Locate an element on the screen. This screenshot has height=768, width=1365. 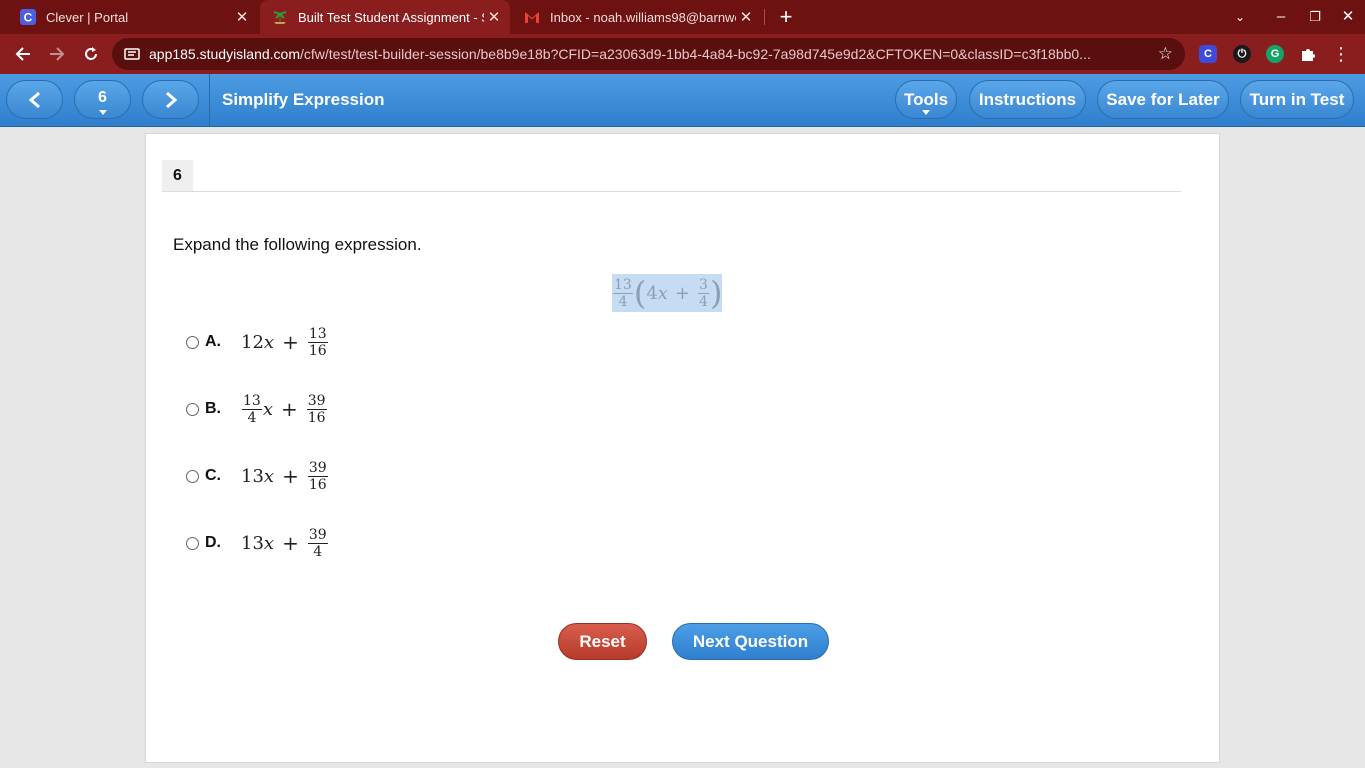
plus-sign: + is located at coordinates (682, 293).